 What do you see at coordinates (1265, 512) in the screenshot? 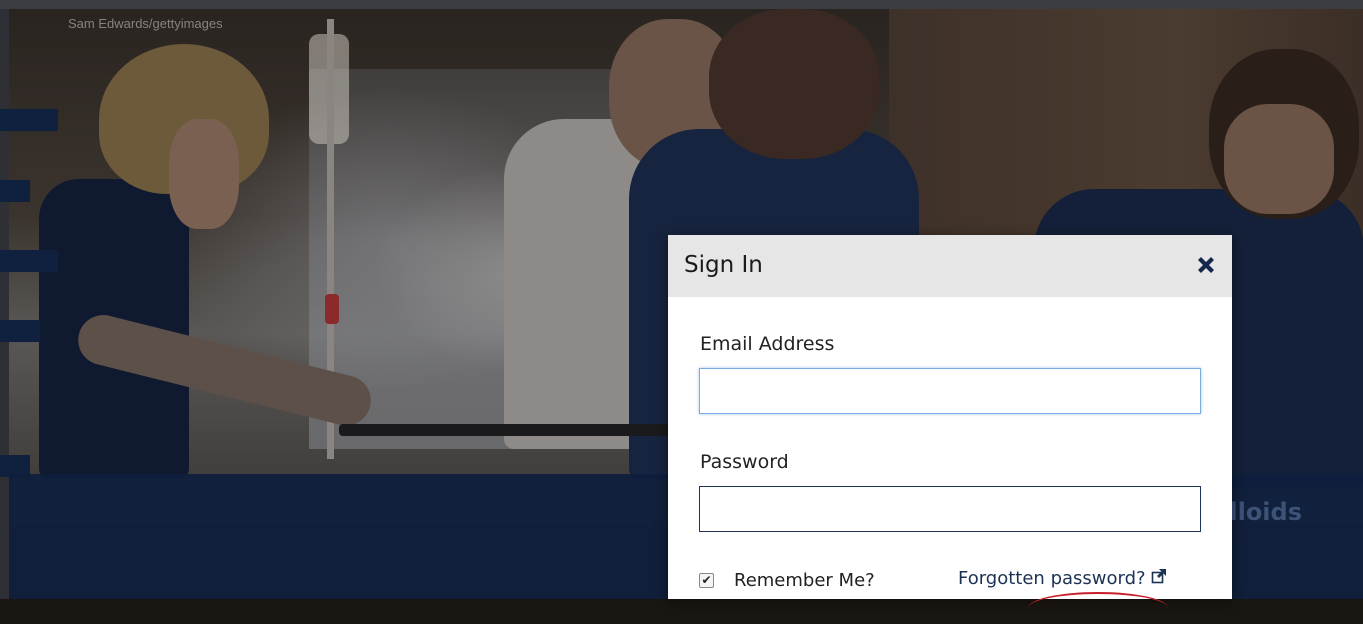
I see `banner-title: lloids` at bounding box center [1265, 512].